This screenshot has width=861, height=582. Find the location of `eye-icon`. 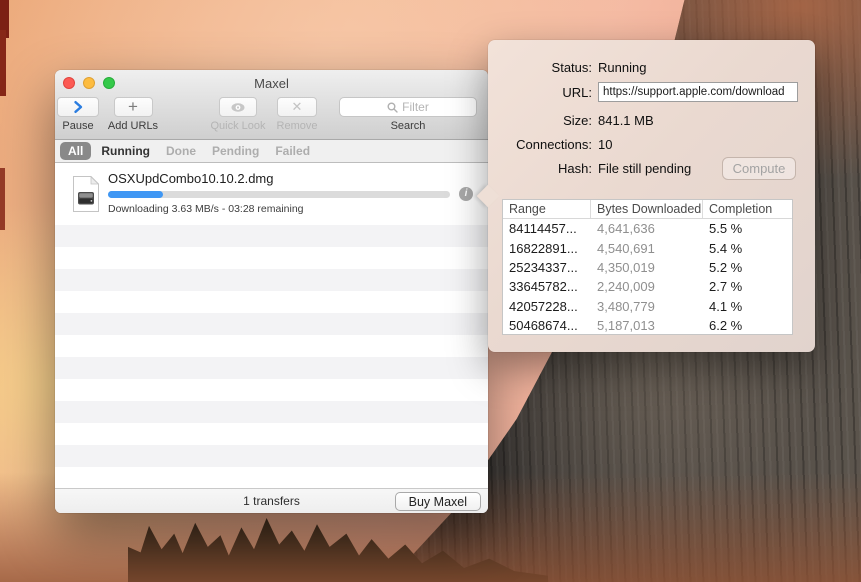

eye-icon is located at coordinates (238, 107).